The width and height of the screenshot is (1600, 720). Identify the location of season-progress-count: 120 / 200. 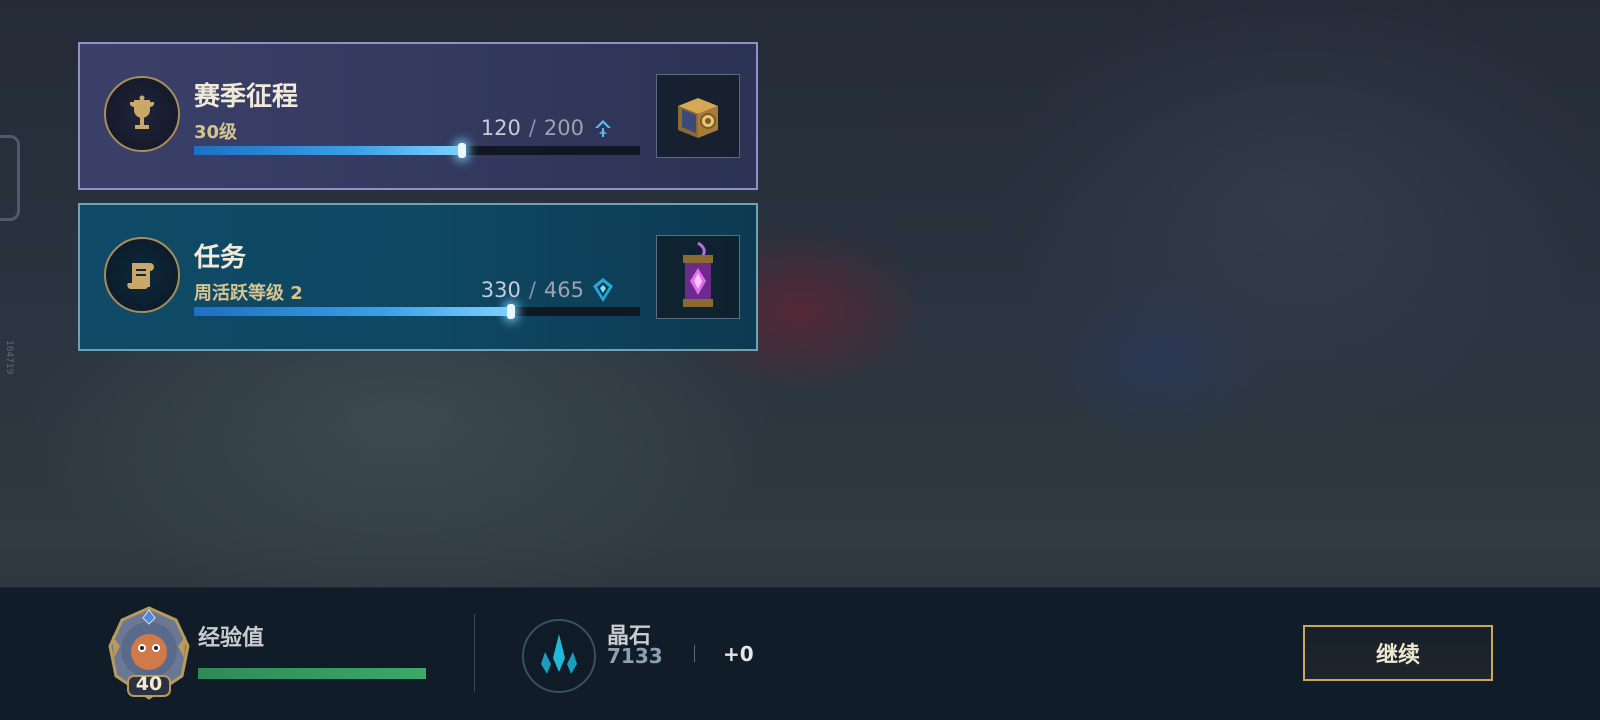
(547, 128).